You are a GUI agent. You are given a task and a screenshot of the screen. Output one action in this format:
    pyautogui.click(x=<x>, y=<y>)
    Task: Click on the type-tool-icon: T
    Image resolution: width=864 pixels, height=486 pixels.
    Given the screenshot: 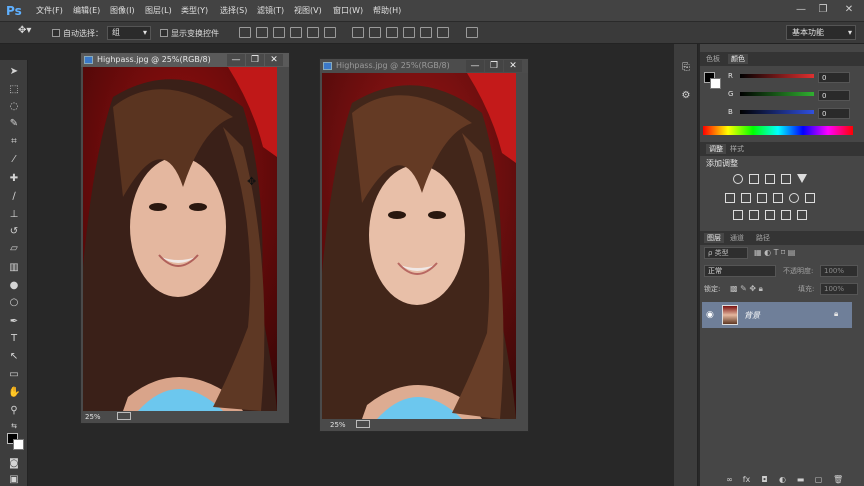 What is the action you would take?
    pyautogui.click(x=14, y=339)
    